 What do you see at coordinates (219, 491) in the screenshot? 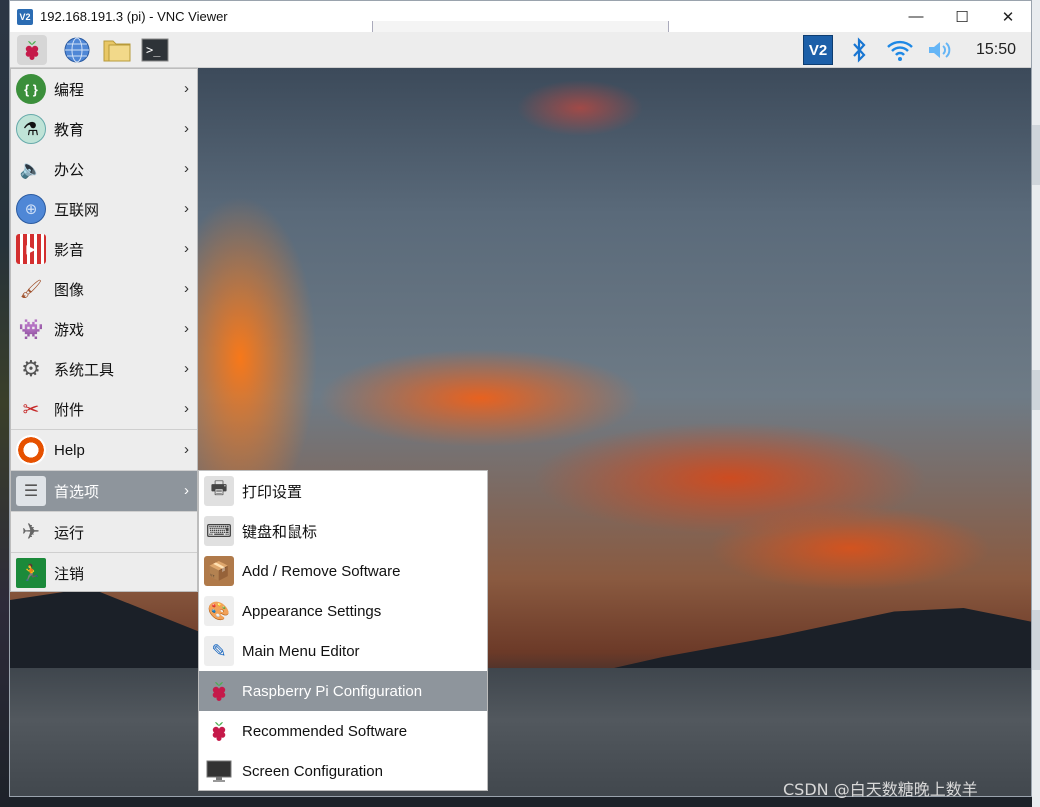
I see `printer-icon: 🖶` at bounding box center [219, 491].